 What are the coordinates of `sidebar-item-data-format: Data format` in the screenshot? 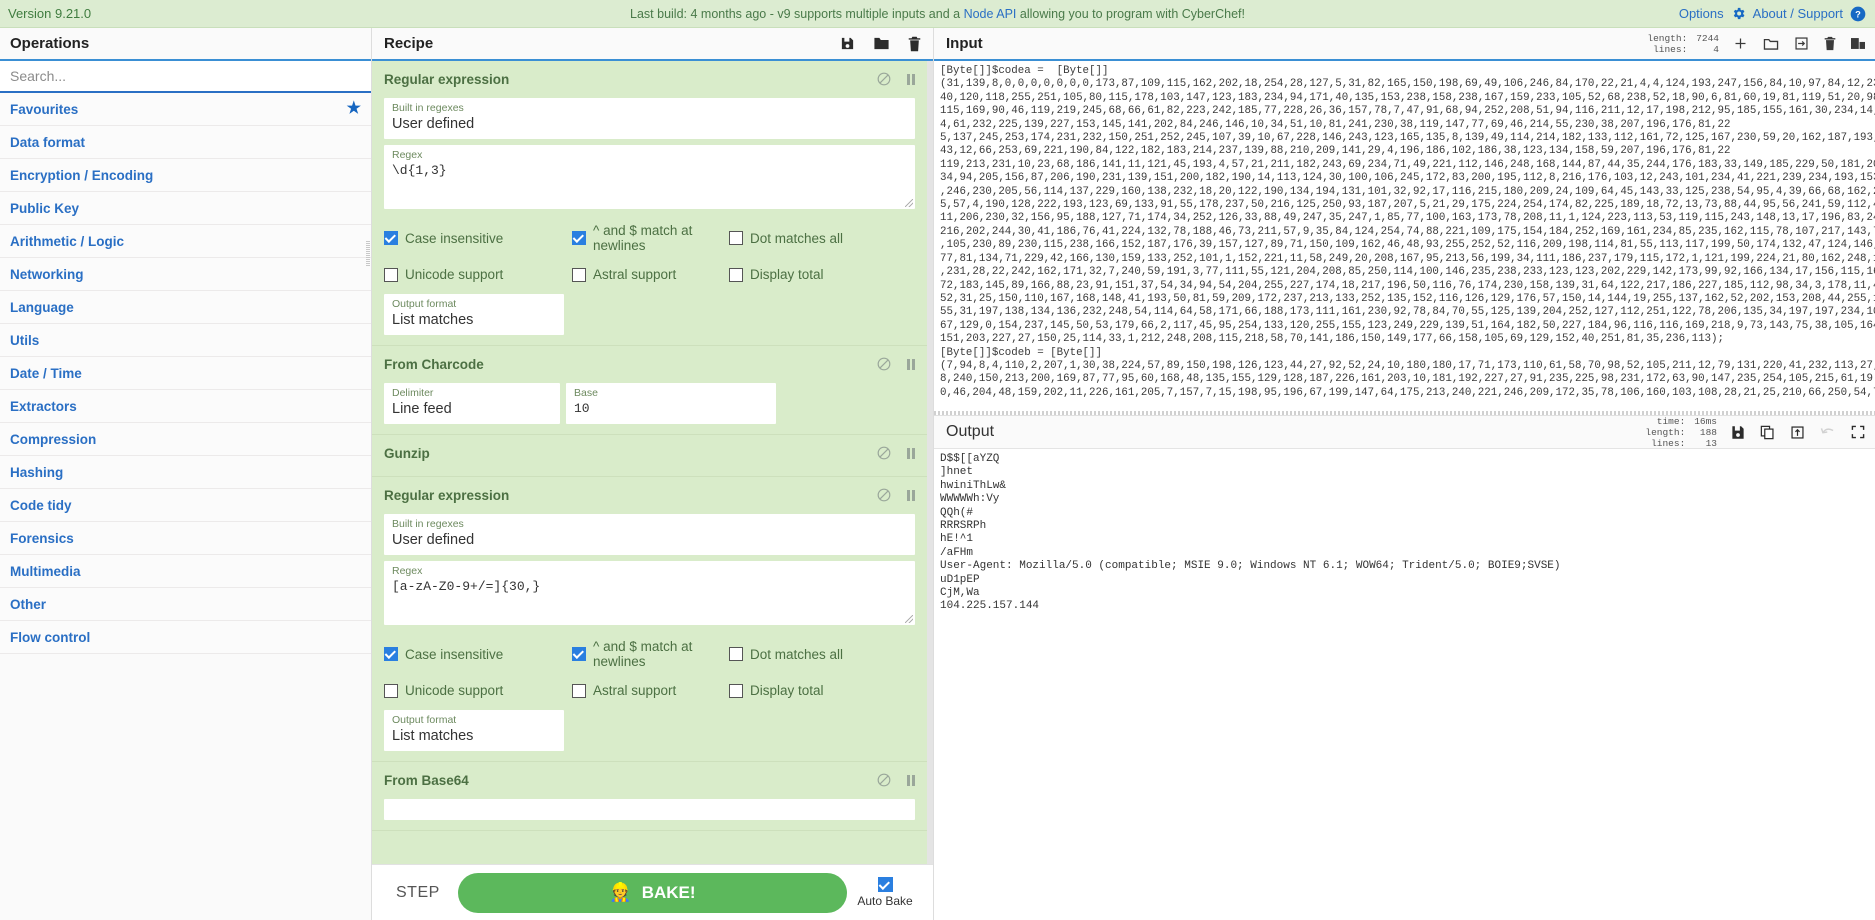 It's located at (185, 142).